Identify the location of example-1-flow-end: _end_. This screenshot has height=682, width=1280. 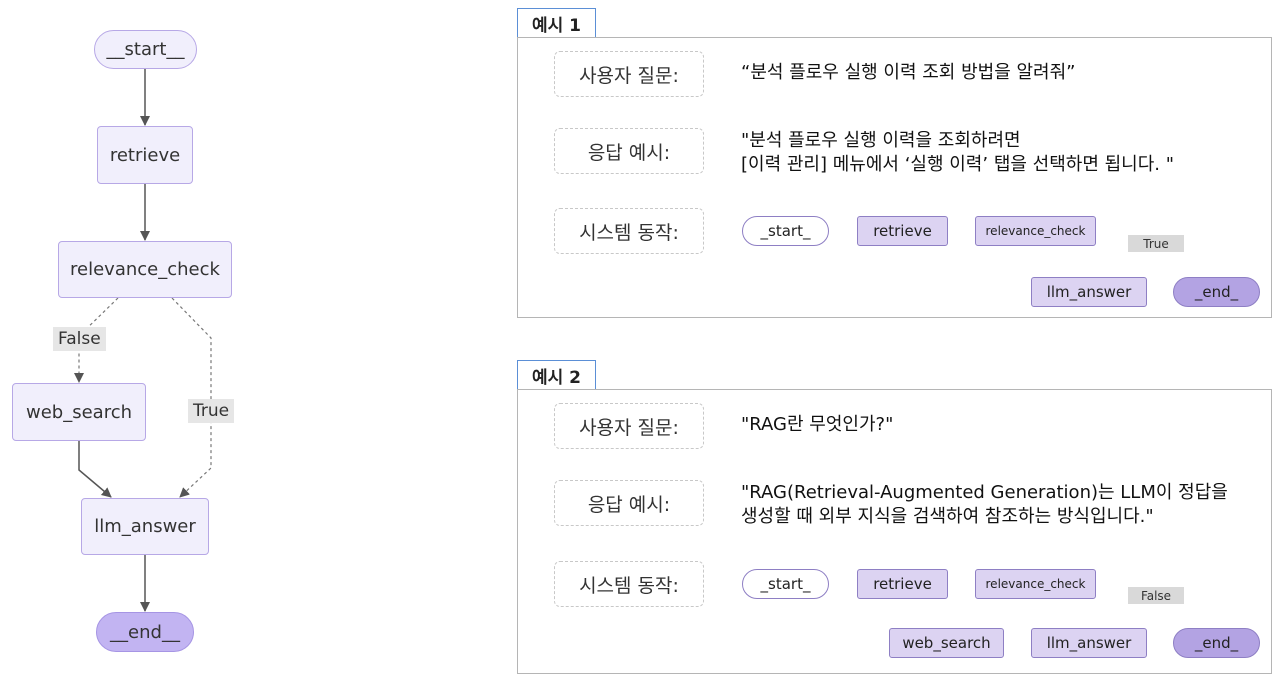
(1216, 292).